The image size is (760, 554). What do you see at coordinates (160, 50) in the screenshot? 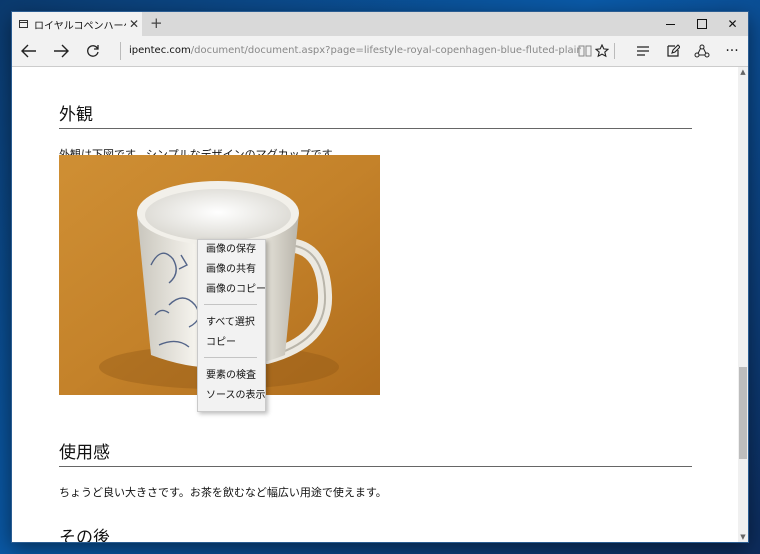
I see `url-host: ipentec.com` at bounding box center [160, 50].